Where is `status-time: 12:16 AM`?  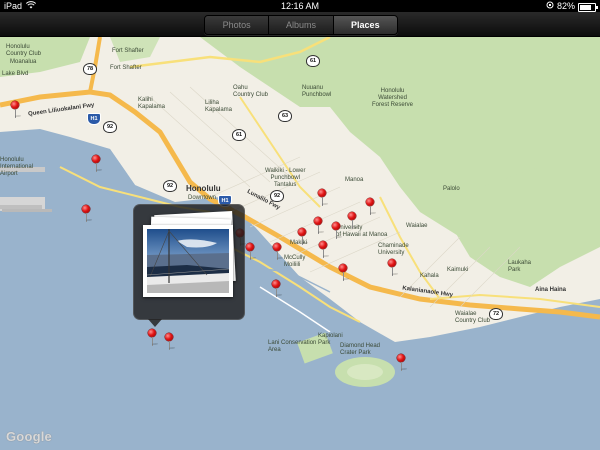
status-time: 12:16 AM is located at coordinates (300, 6).